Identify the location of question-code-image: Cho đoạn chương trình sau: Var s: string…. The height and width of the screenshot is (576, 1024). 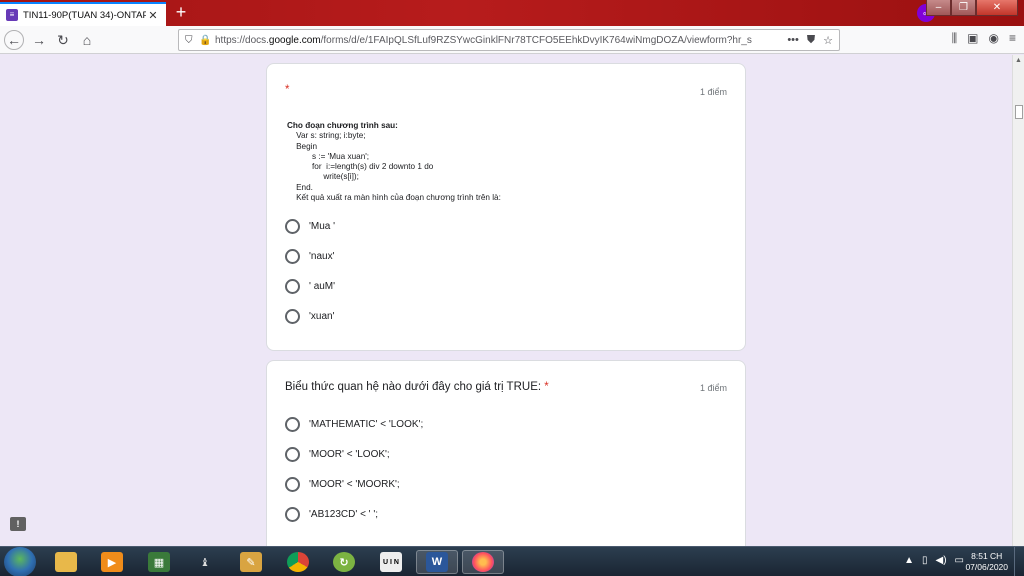
(394, 162).